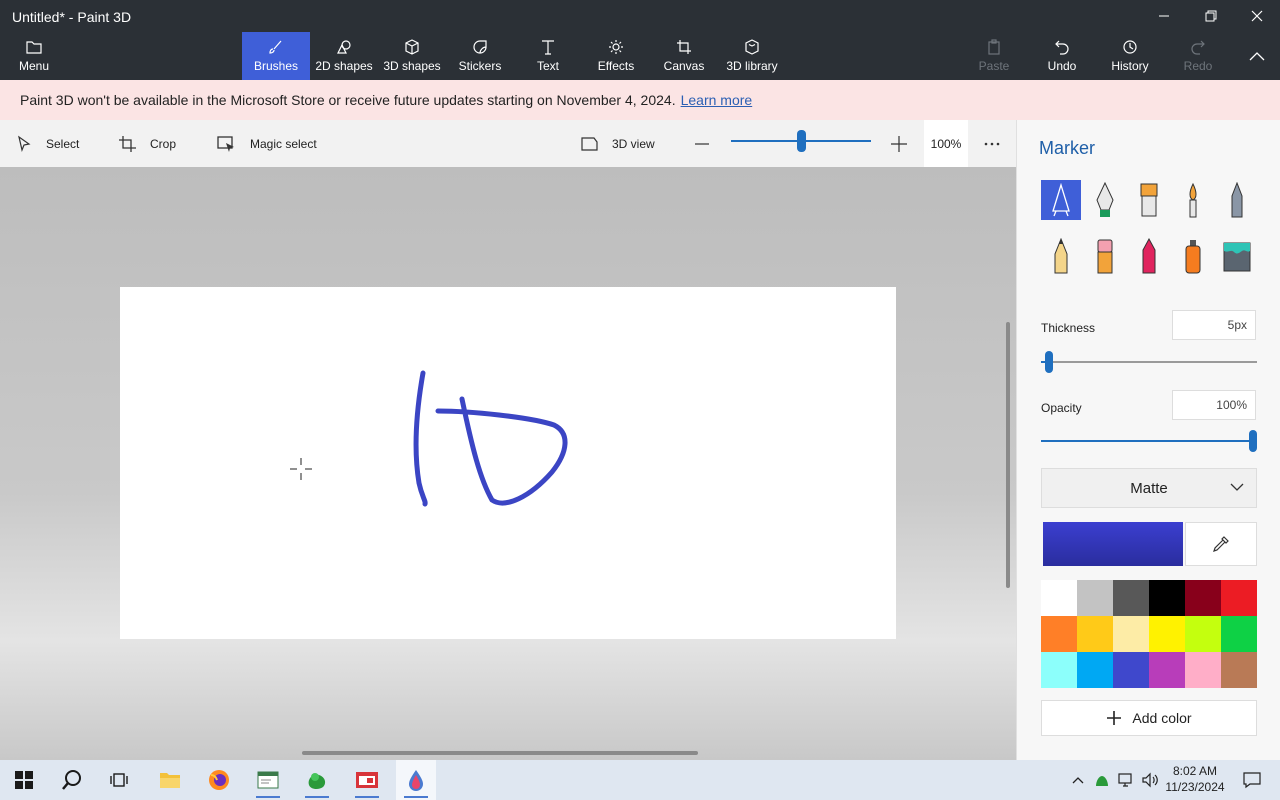 This screenshot has width=1280, height=800. What do you see at coordinates (416, 780) in the screenshot?
I see `paint-3d-button` at bounding box center [416, 780].